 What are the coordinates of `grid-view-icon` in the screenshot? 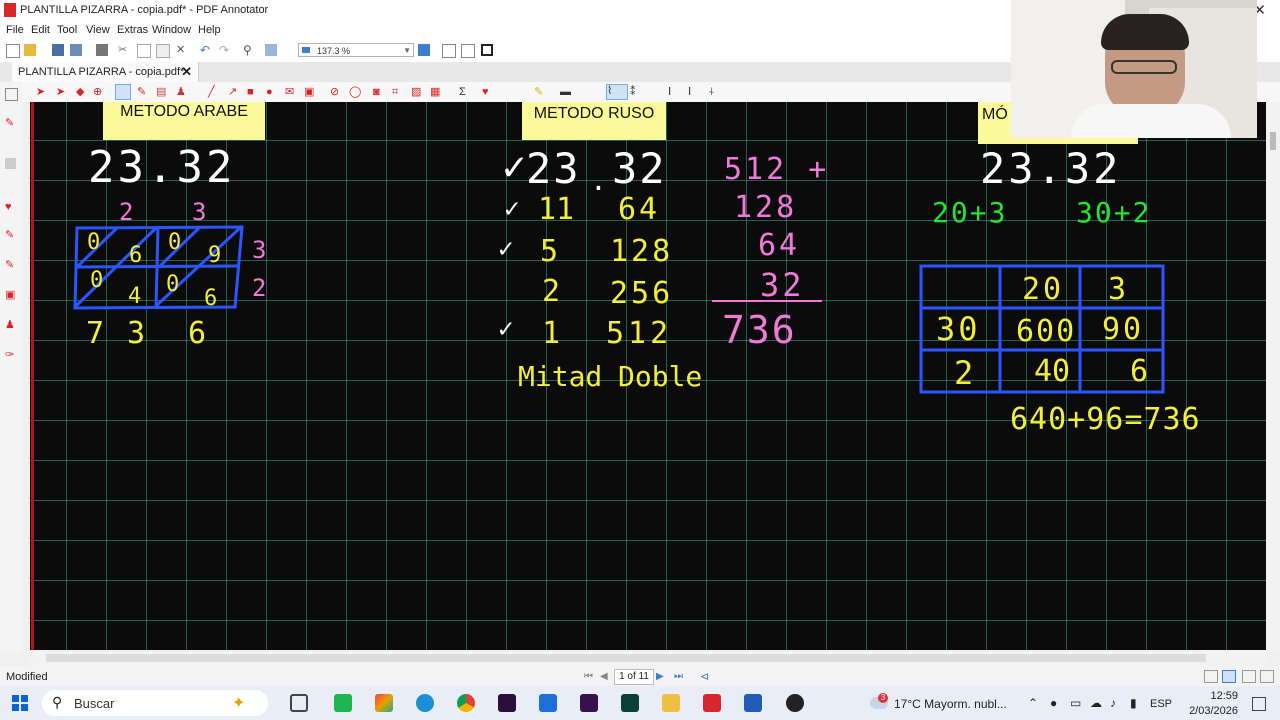 It's located at (1267, 676).